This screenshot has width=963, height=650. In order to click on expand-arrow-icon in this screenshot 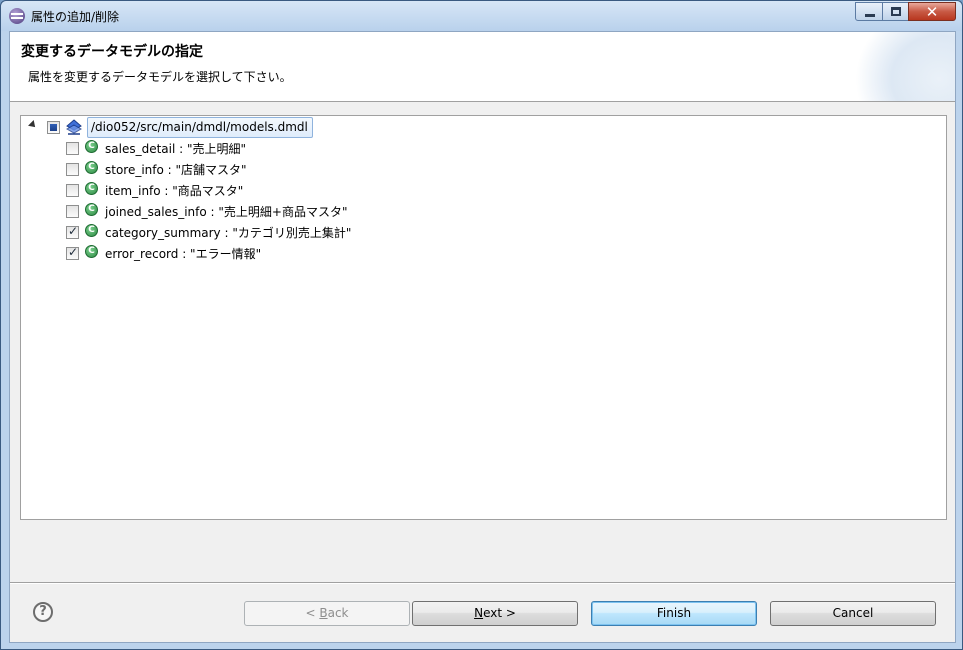, I will do `click(33, 125)`.